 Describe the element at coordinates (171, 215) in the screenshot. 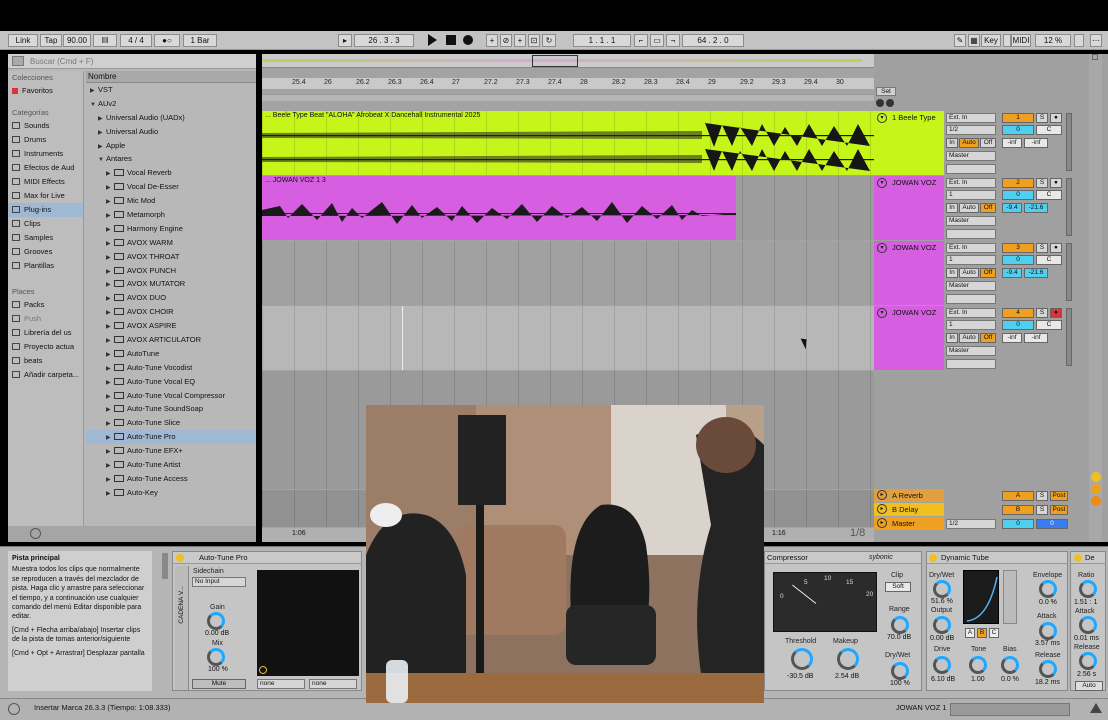

I see `plugin-row: ▶ Metamorph` at that location.